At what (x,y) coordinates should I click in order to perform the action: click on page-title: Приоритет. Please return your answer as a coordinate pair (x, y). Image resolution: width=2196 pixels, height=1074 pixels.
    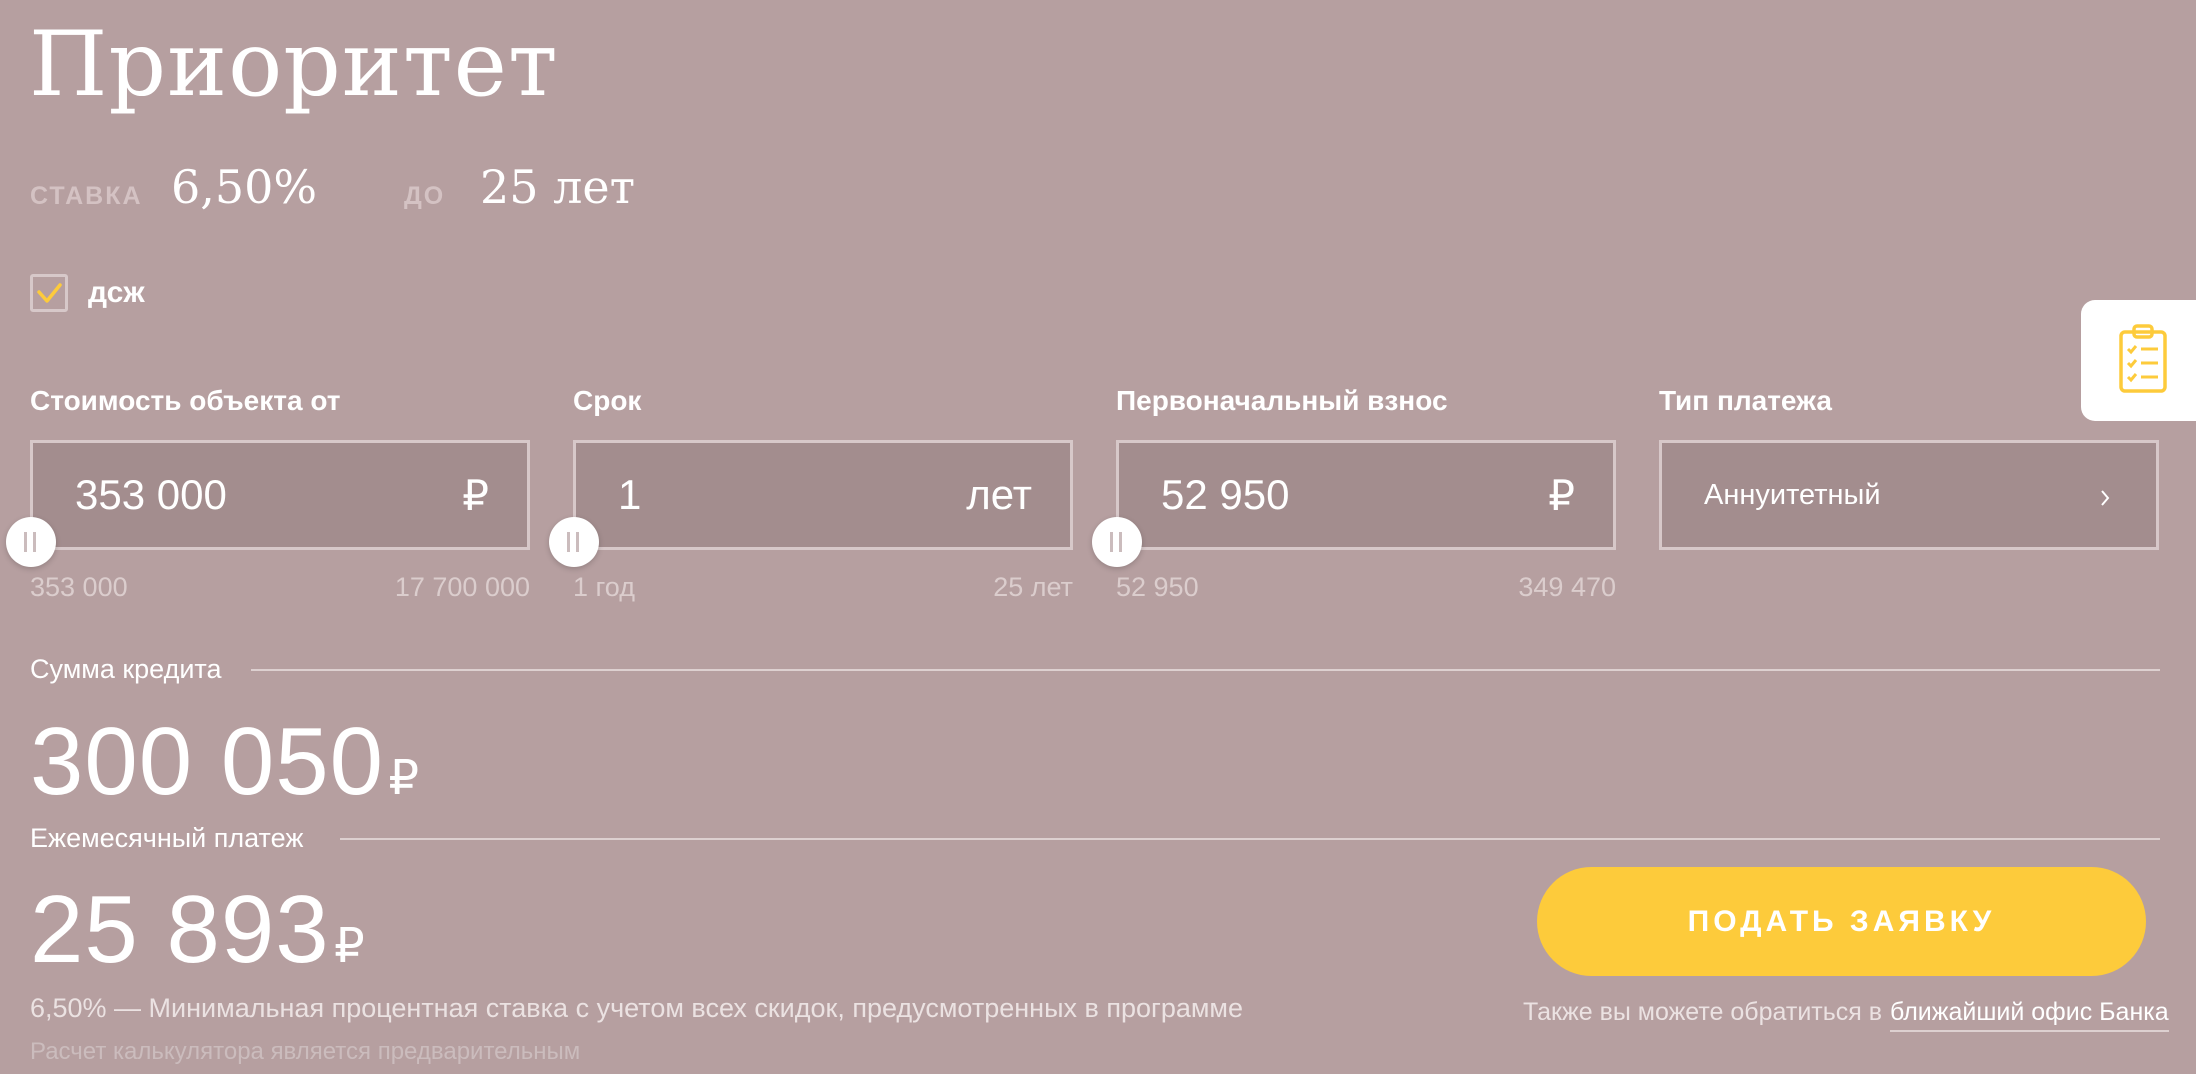
    Looking at the image, I should click on (294, 64).